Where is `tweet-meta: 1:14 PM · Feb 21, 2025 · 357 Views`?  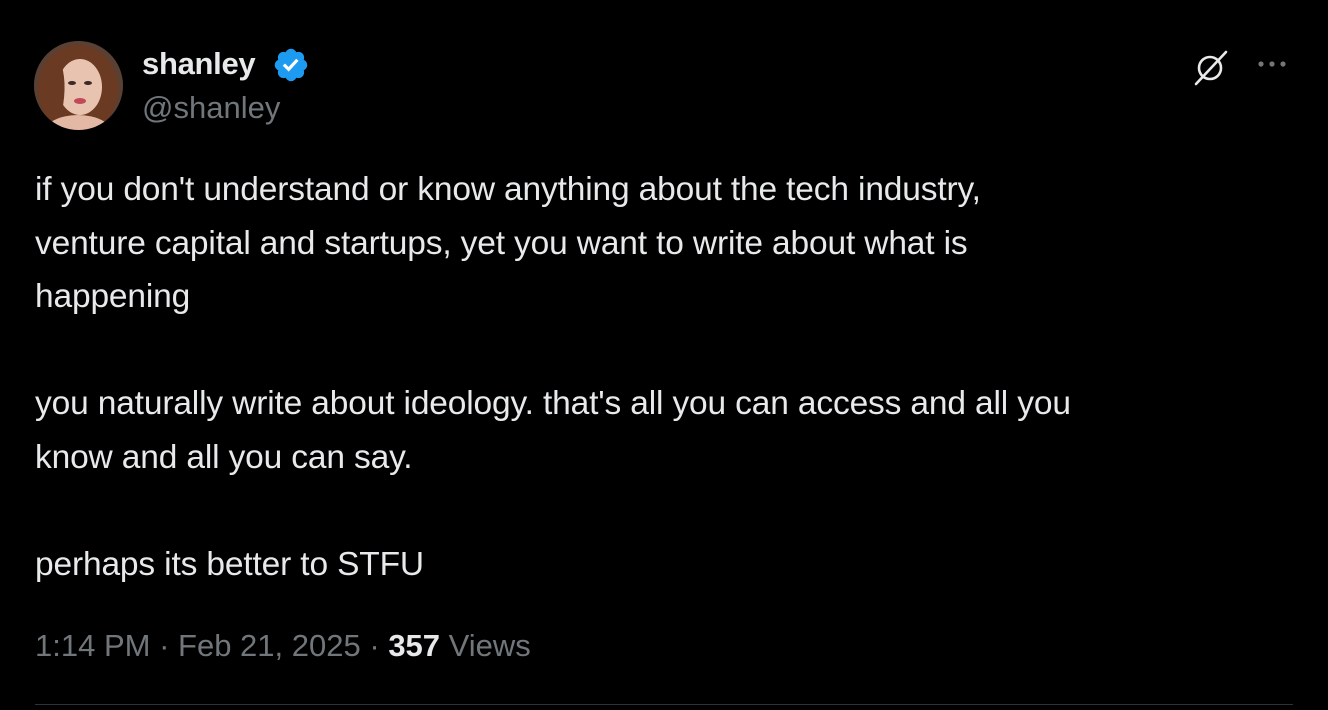 tweet-meta: 1:14 PM · Feb 21, 2025 · 357 Views is located at coordinates (283, 646).